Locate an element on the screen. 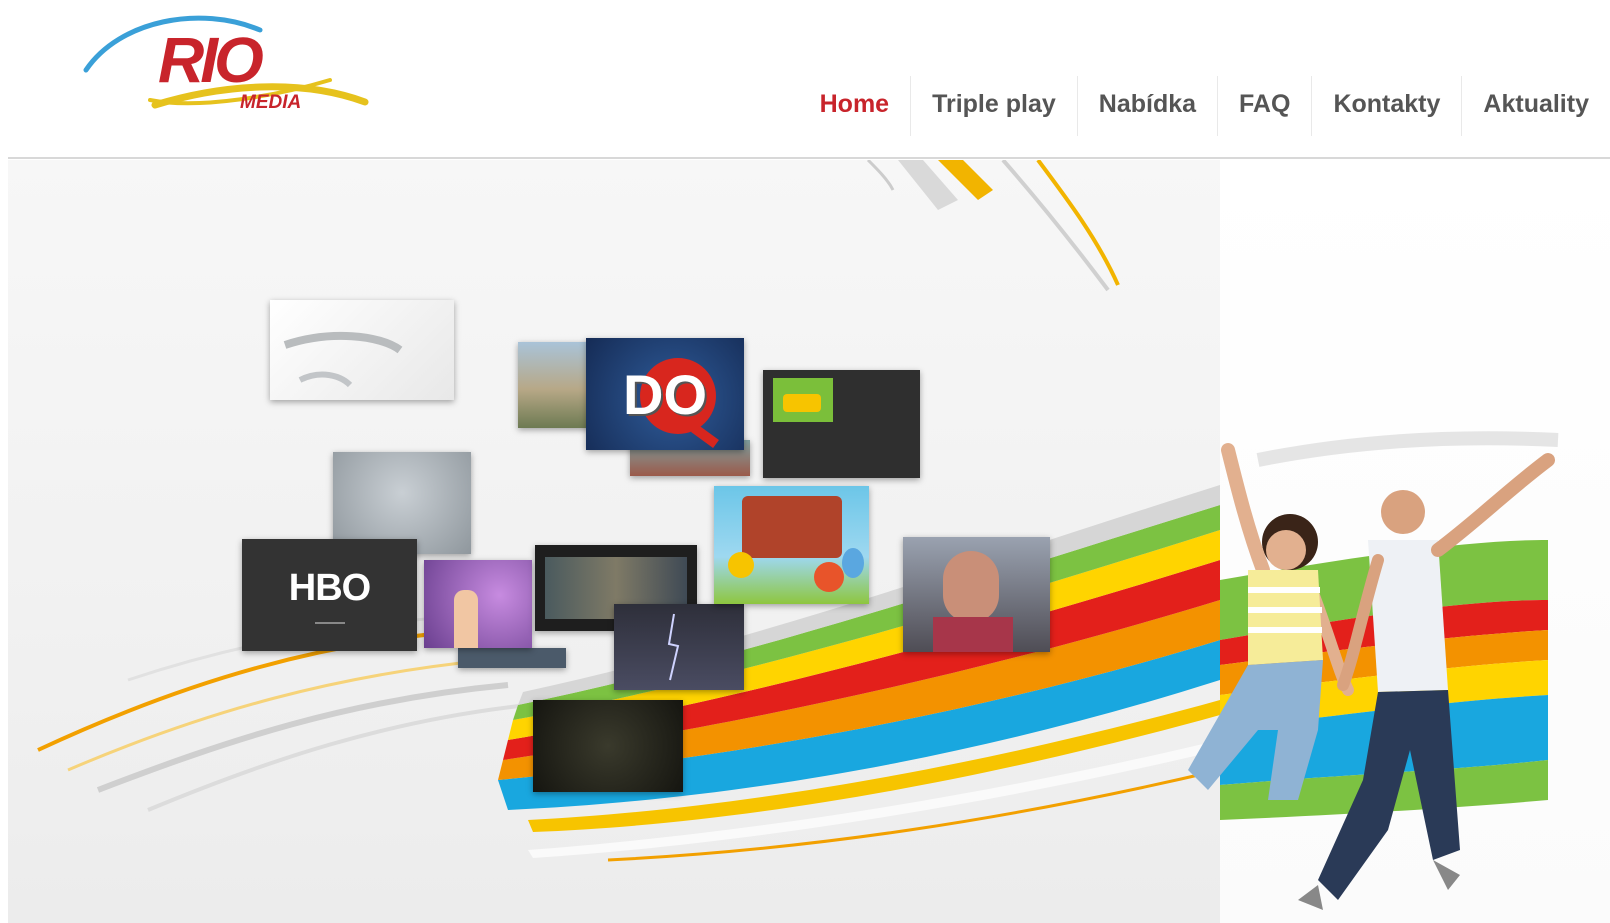 The image size is (1610, 923). tv-tile-dq: DO is located at coordinates (665, 394).